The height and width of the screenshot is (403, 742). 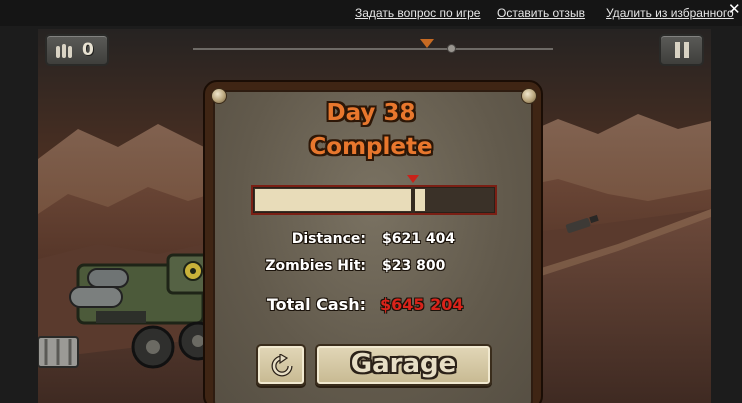 I want to click on distance-label: Distance:, so click(x=328, y=239).